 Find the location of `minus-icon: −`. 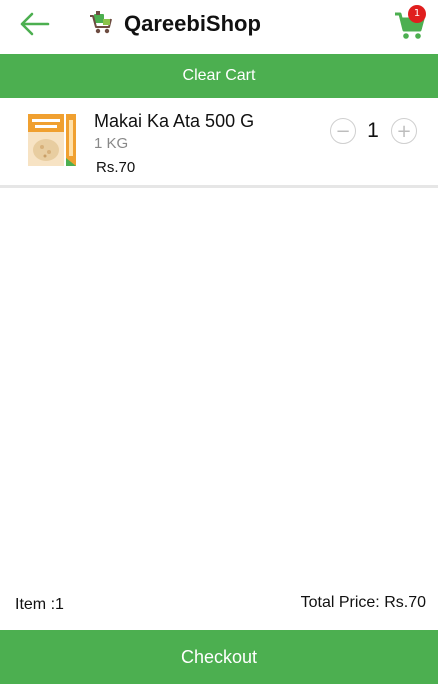

minus-icon: − is located at coordinates (343, 131).